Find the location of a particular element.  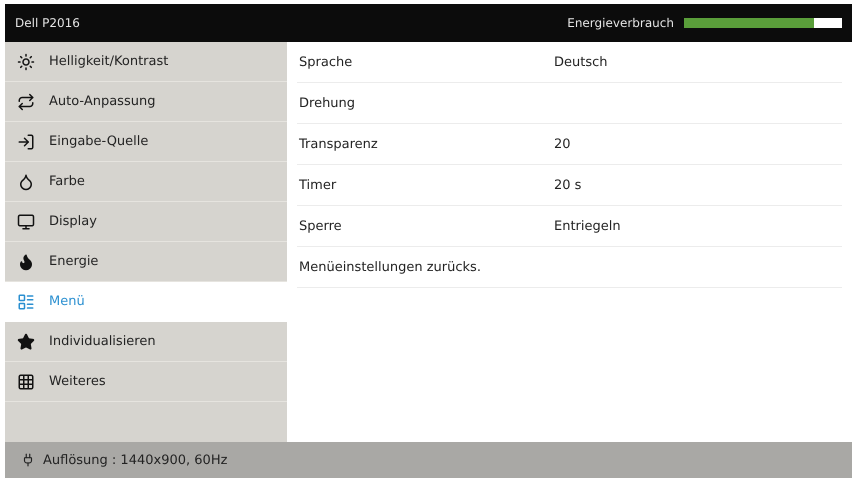

sidebar-item: Display is located at coordinates (146, 222).